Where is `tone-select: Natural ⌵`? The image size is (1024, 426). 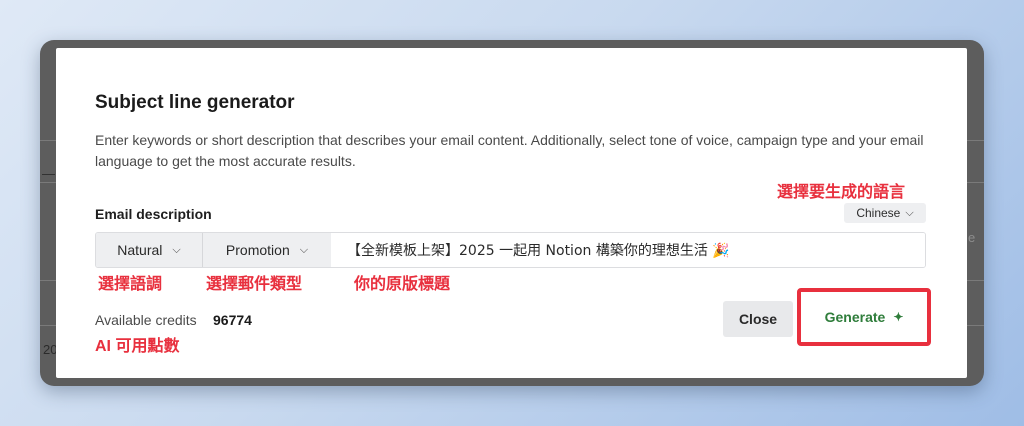 tone-select: Natural ⌵ is located at coordinates (149, 250).